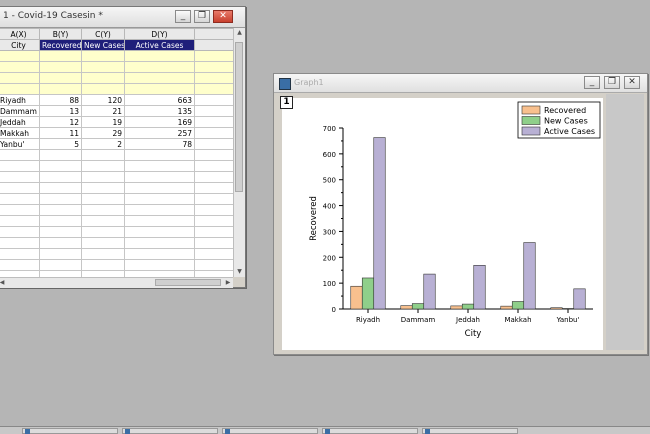 This screenshot has height=434, width=650. What do you see at coordinates (239, 117) in the screenshot?
I see `vertical-scroll-thumb` at bounding box center [239, 117].